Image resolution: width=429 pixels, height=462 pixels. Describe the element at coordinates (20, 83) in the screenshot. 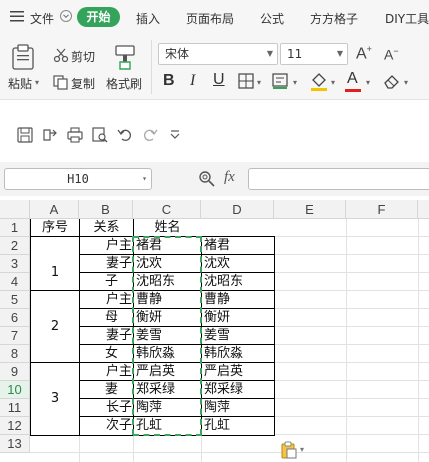

I see `paste-button: 粘贴` at that location.